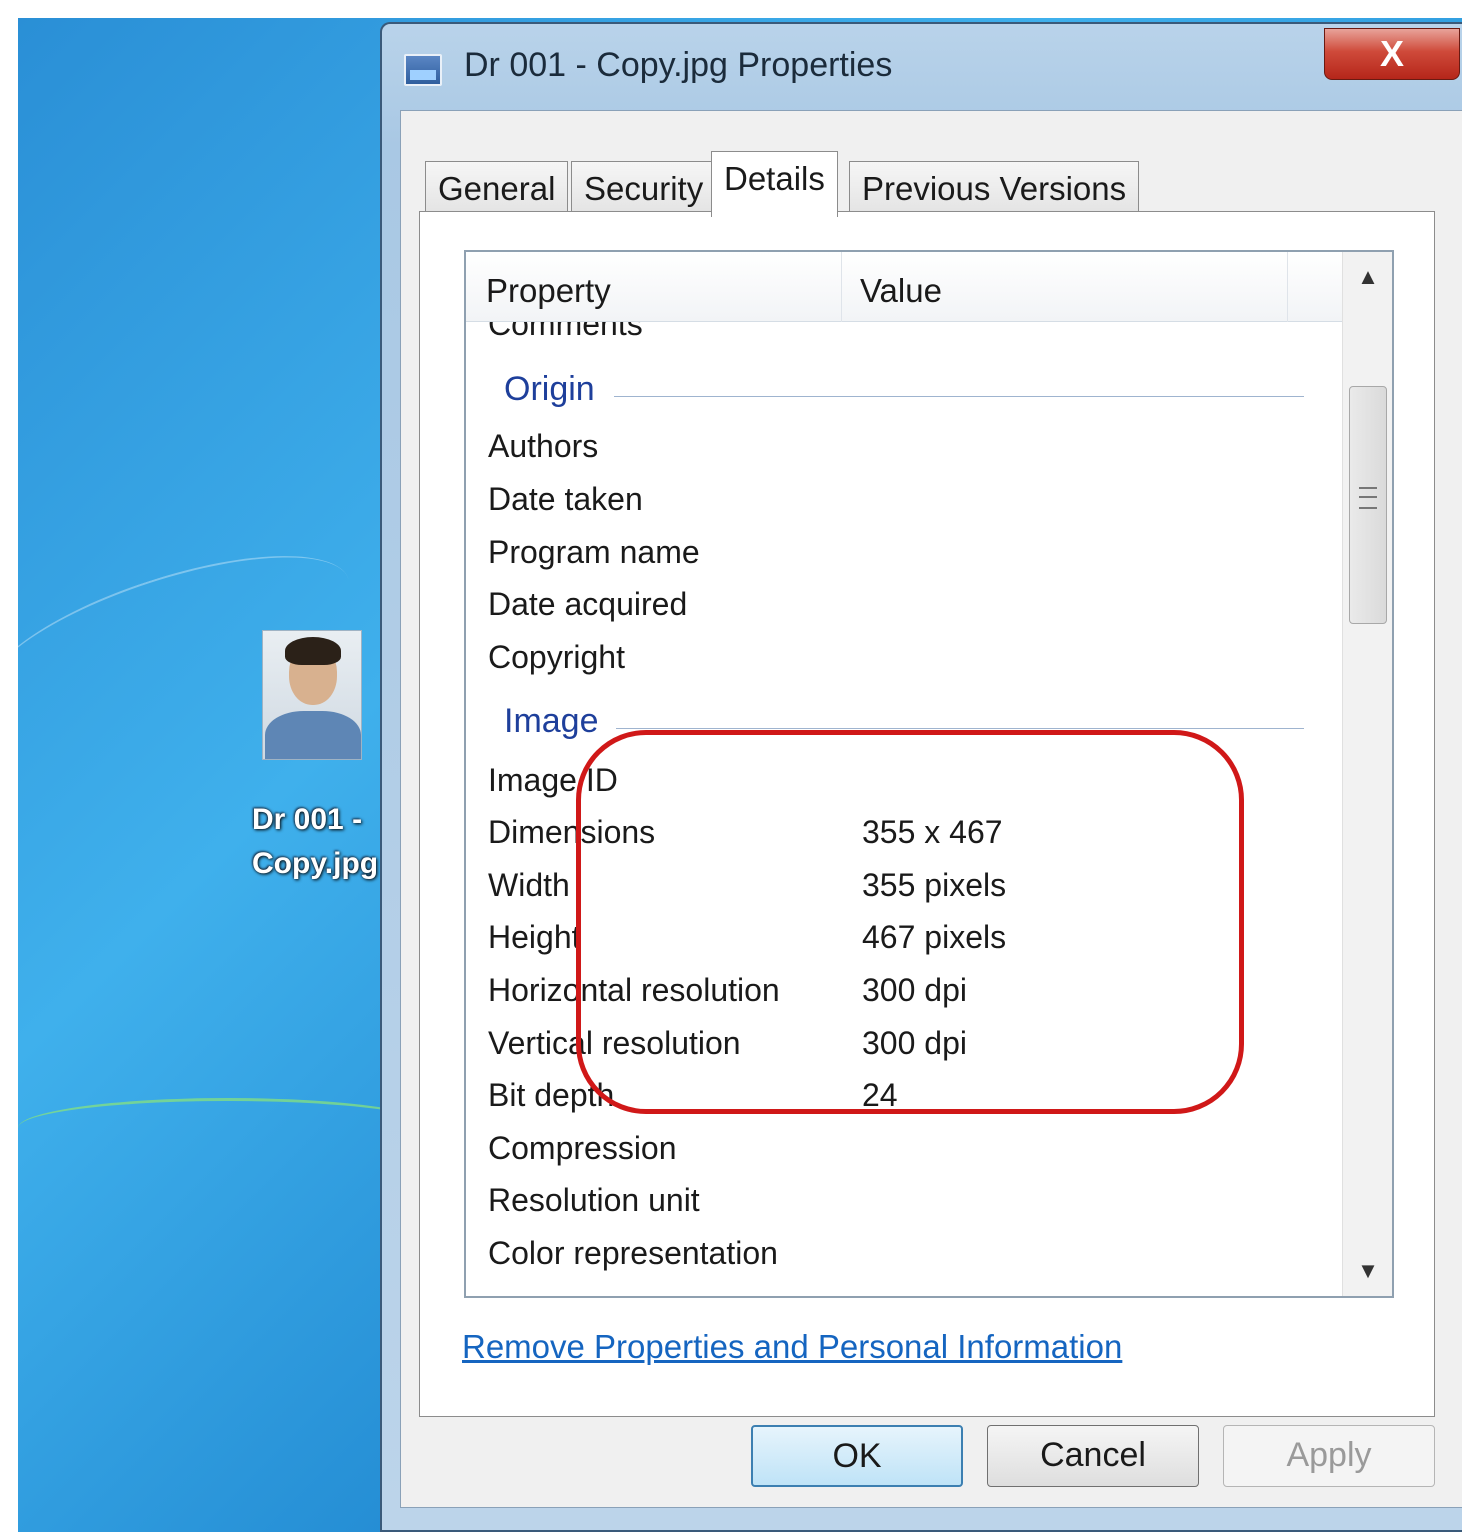 This screenshot has height=1532, width=1462. Describe the element at coordinates (908, 560) in the screenshot. I see `list-row: Program name` at that location.